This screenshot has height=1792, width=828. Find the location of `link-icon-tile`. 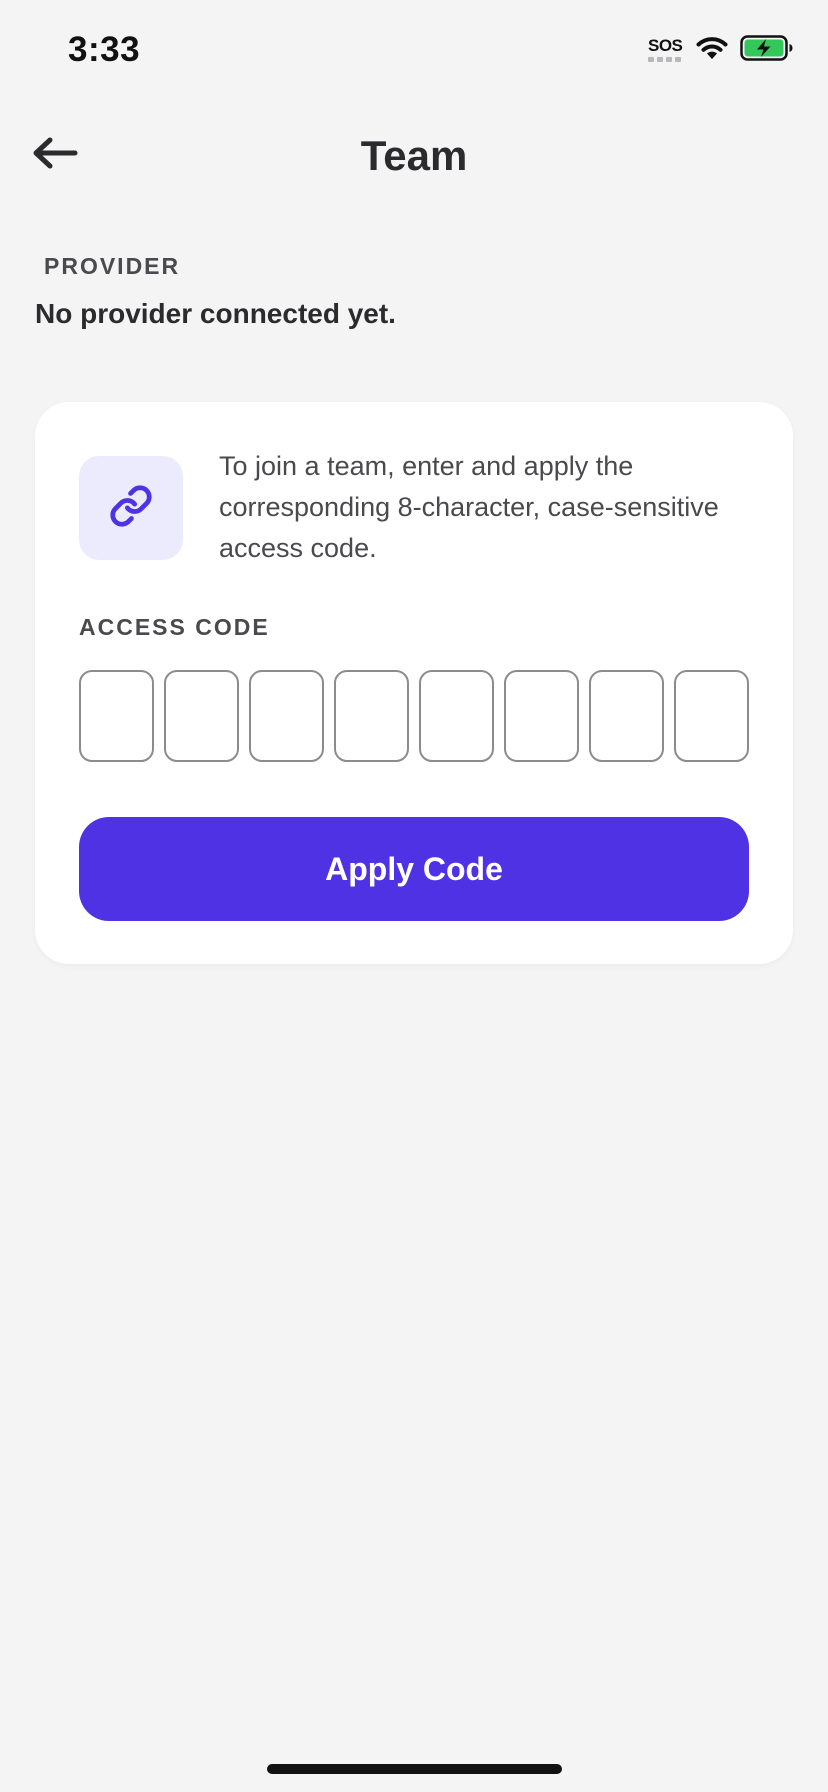

link-icon-tile is located at coordinates (131, 508).